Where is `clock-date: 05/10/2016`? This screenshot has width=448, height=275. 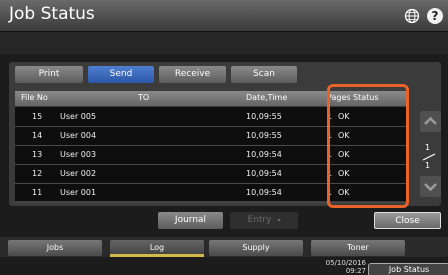 clock-date: 05/10/2016 is located at coordinates (345, 263).